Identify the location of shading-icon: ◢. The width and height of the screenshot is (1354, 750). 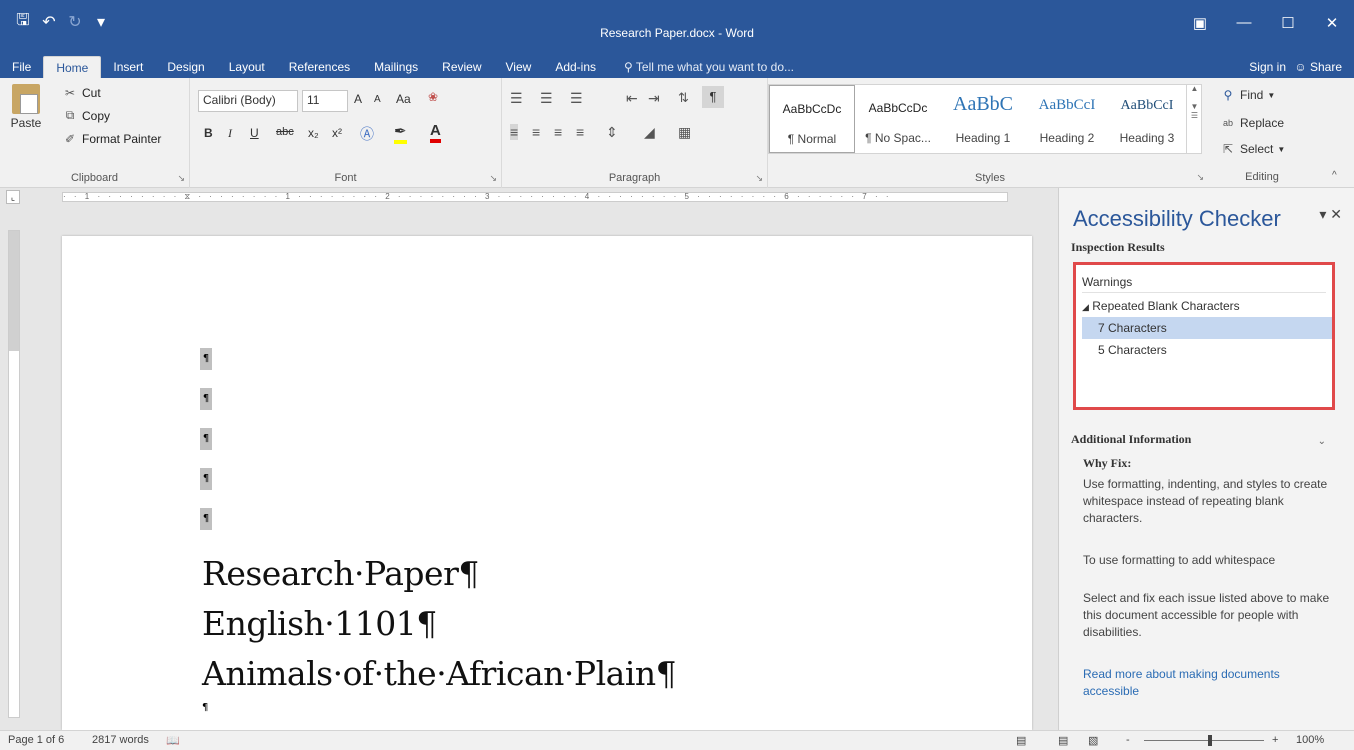
(649, 132).